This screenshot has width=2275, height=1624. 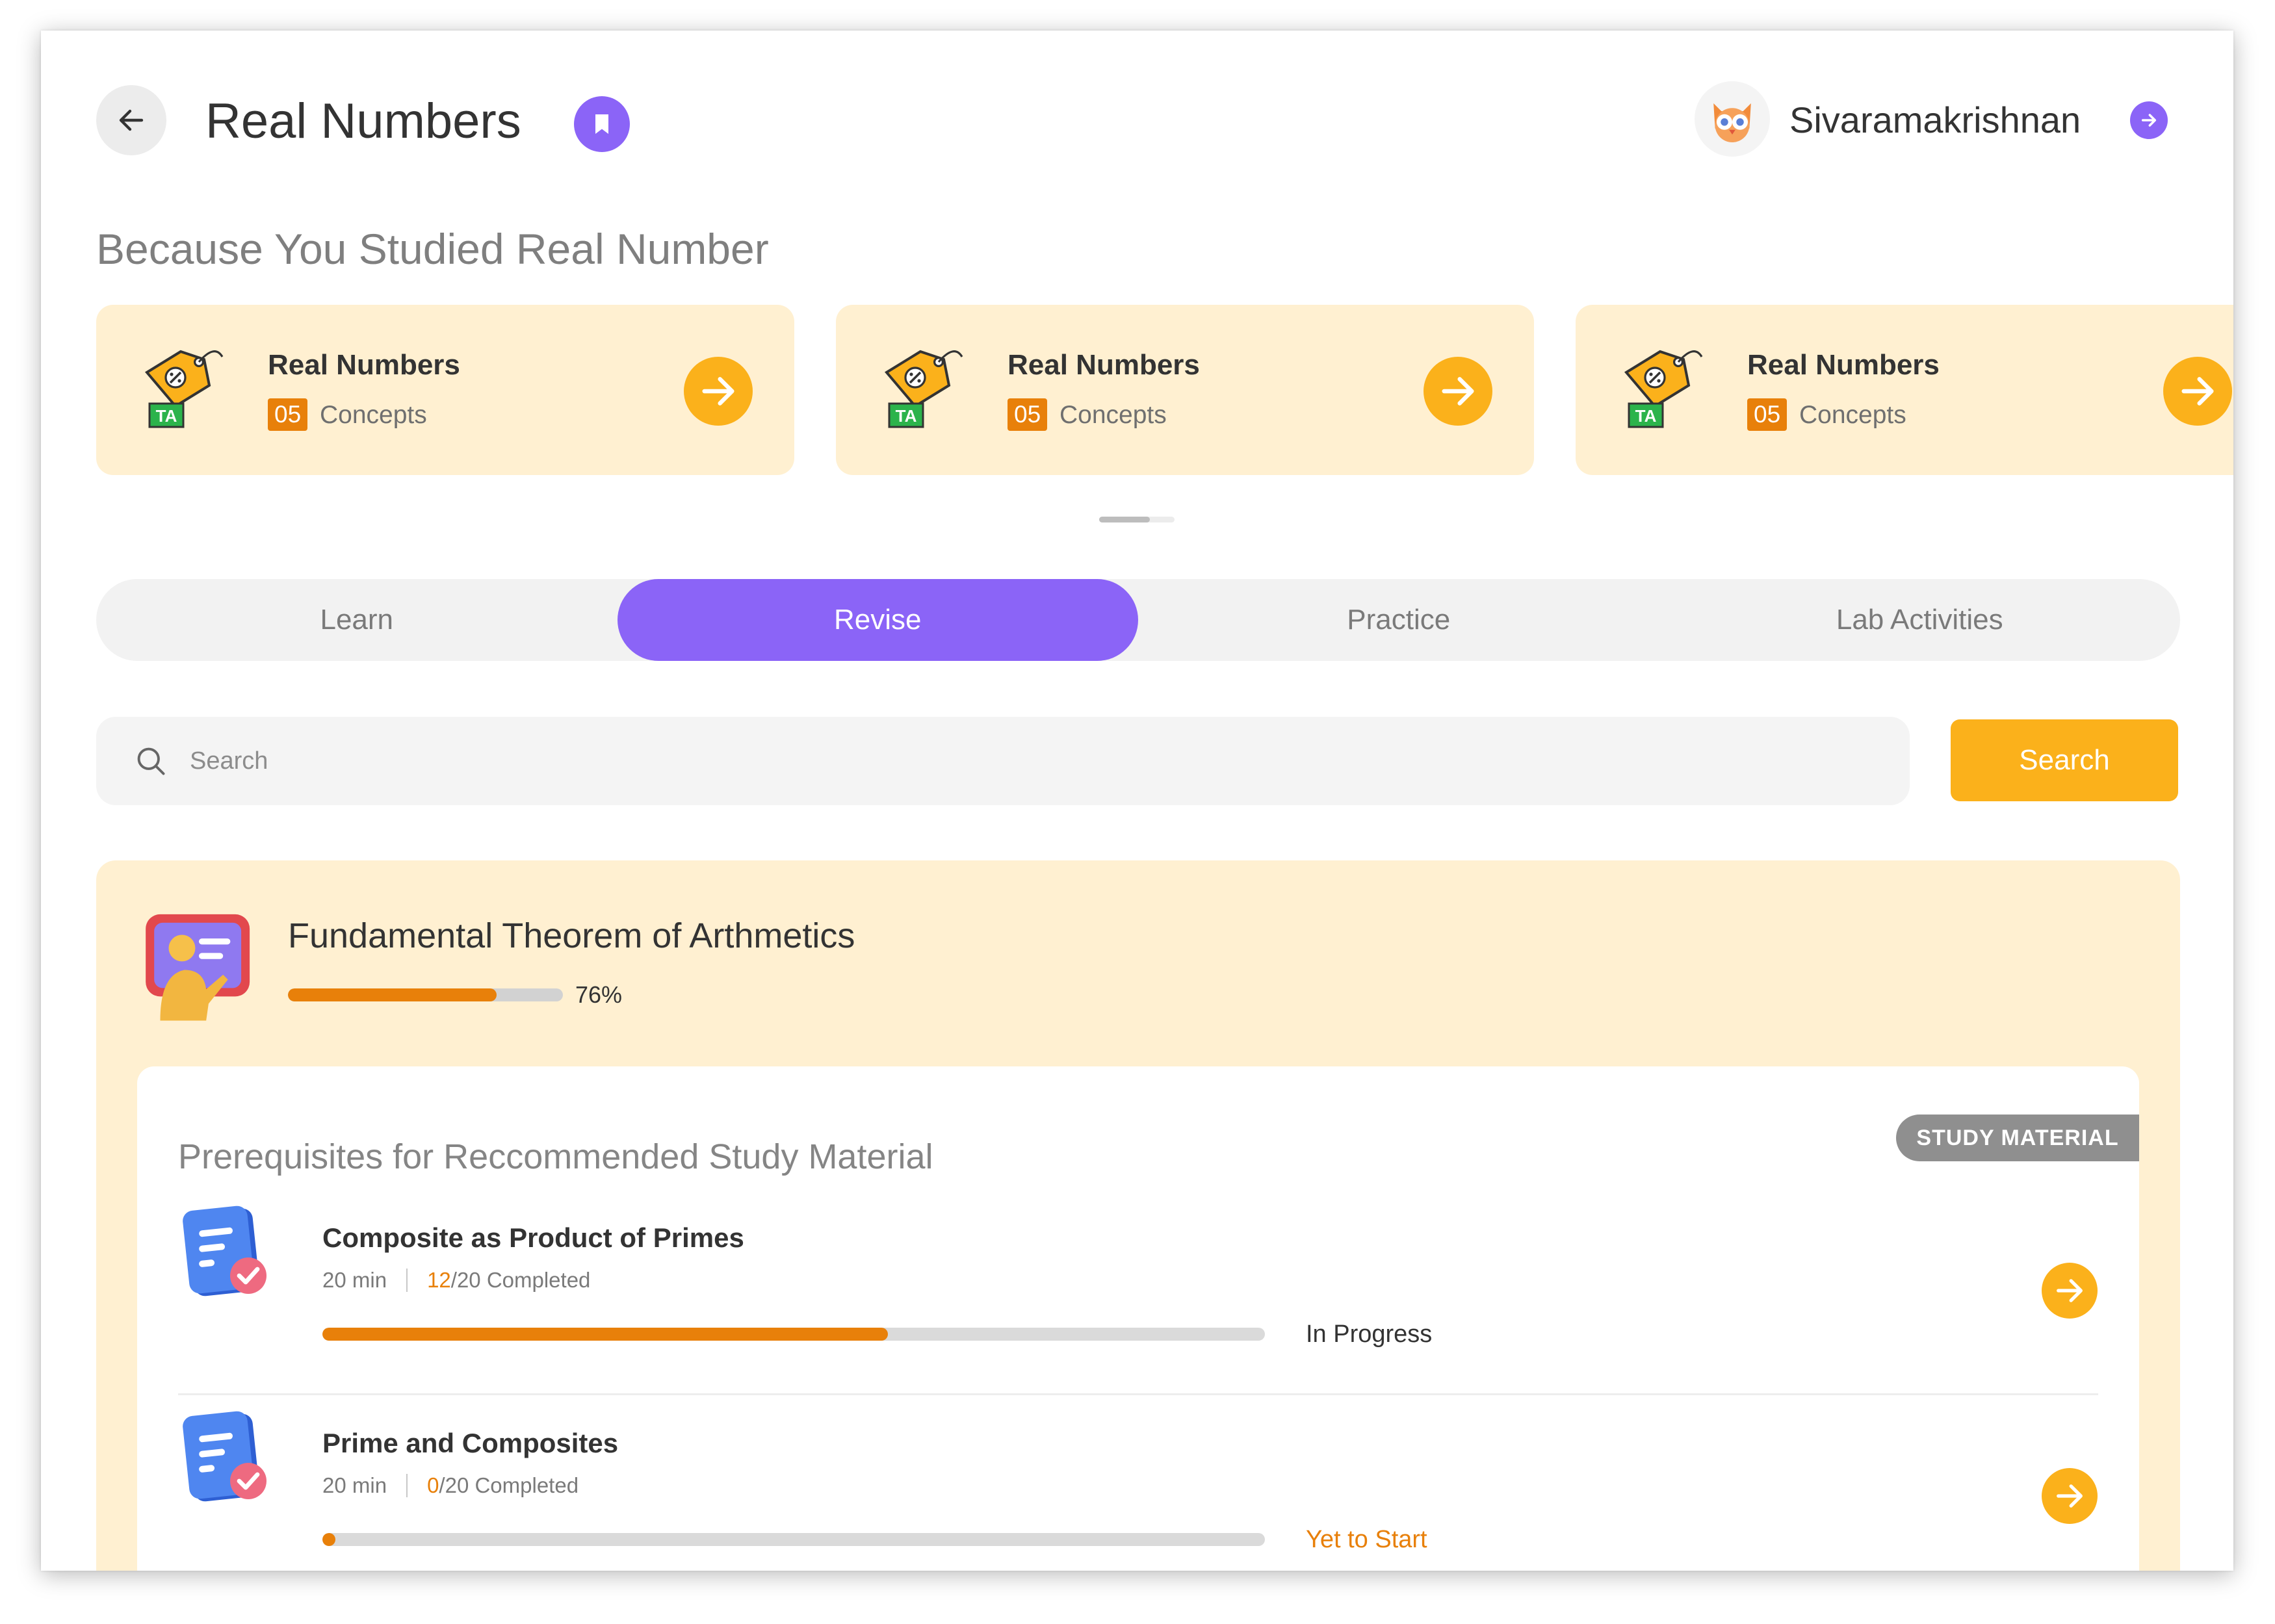 I want to click on material-status: Yet to Start, so click(x=1366, y=1539).